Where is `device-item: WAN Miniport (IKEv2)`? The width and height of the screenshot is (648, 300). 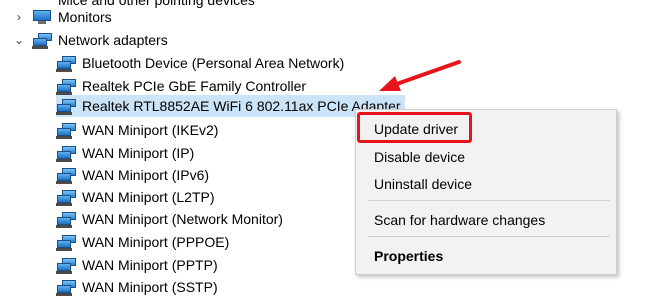
device-item: WAN Miniport (IKEv2) is located at coordinates (139, 130).